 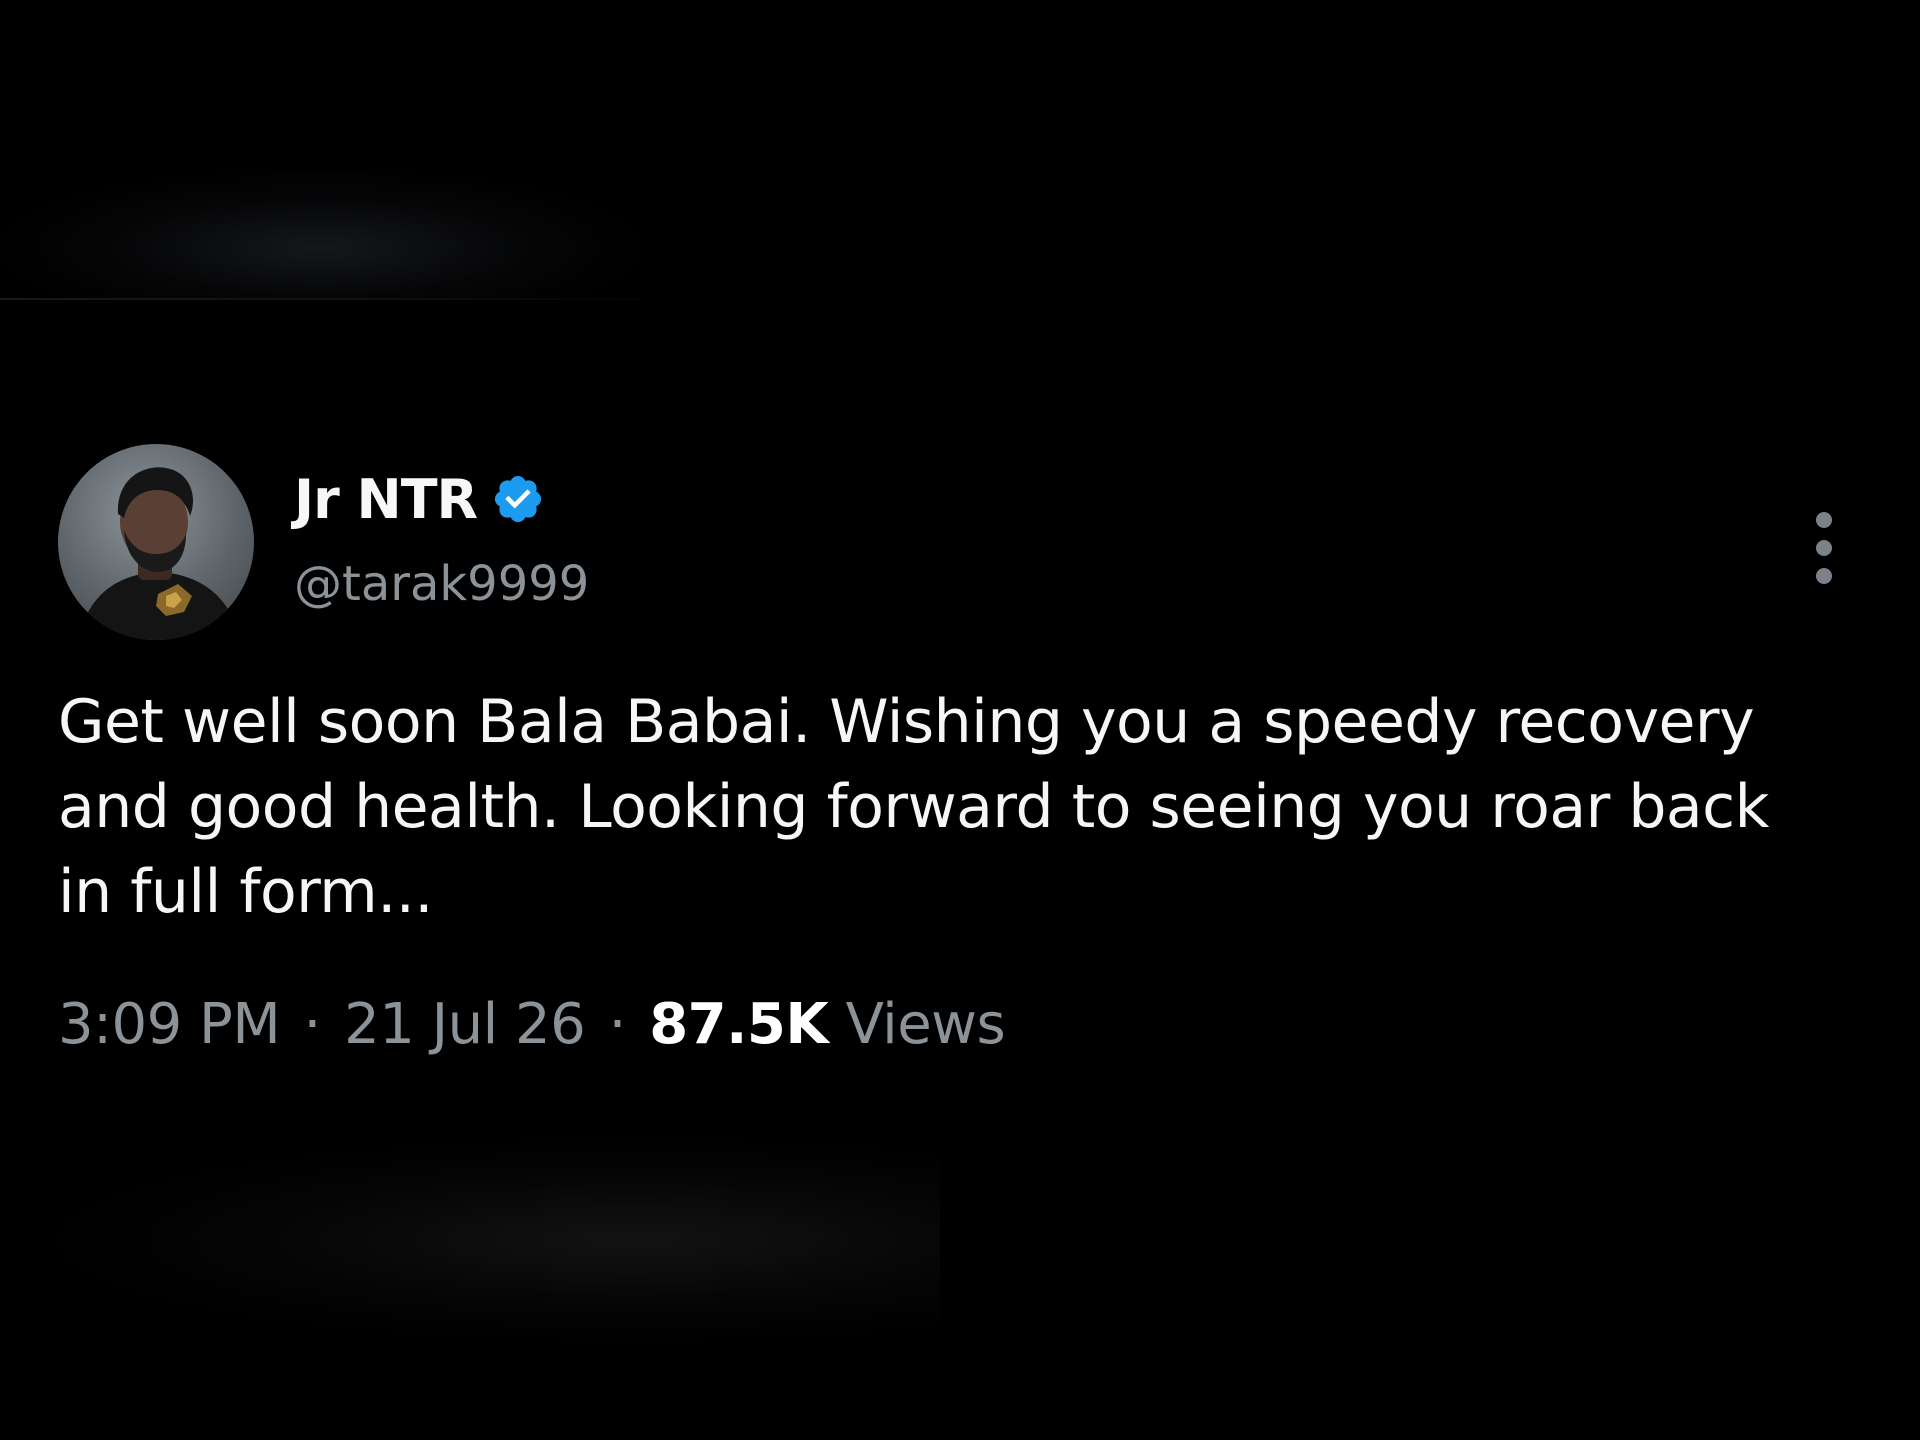 I want to click on more-options-button, so click(x=1824, y=550).